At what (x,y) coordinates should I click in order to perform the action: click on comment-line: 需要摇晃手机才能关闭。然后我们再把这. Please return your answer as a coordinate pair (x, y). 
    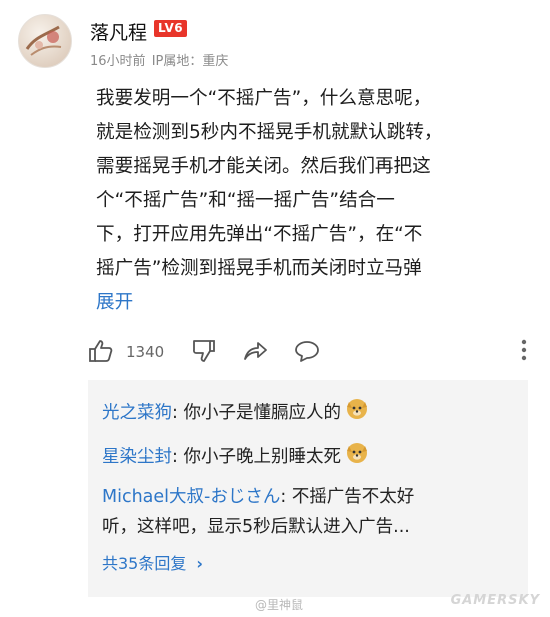
    Looking at the image, I should click on (263, 166).